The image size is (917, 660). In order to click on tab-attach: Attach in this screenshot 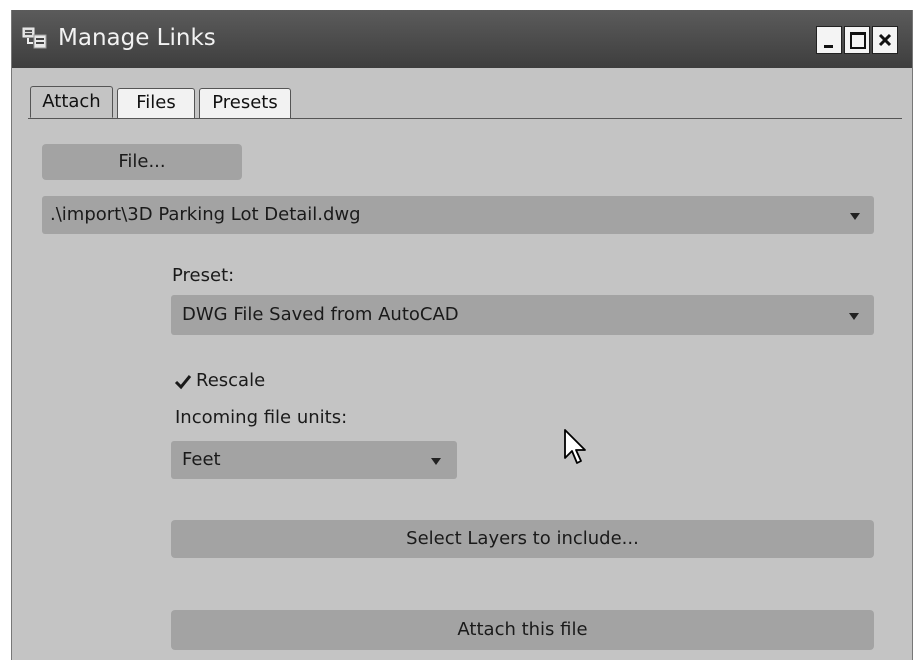, I will do `click(71, 102)`.